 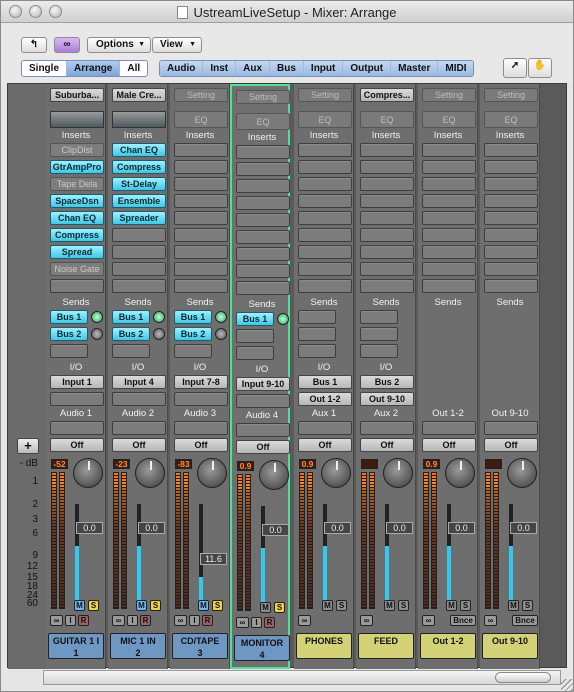 I want to click on input-slot: Bus 1, so click(x=325, y=382).